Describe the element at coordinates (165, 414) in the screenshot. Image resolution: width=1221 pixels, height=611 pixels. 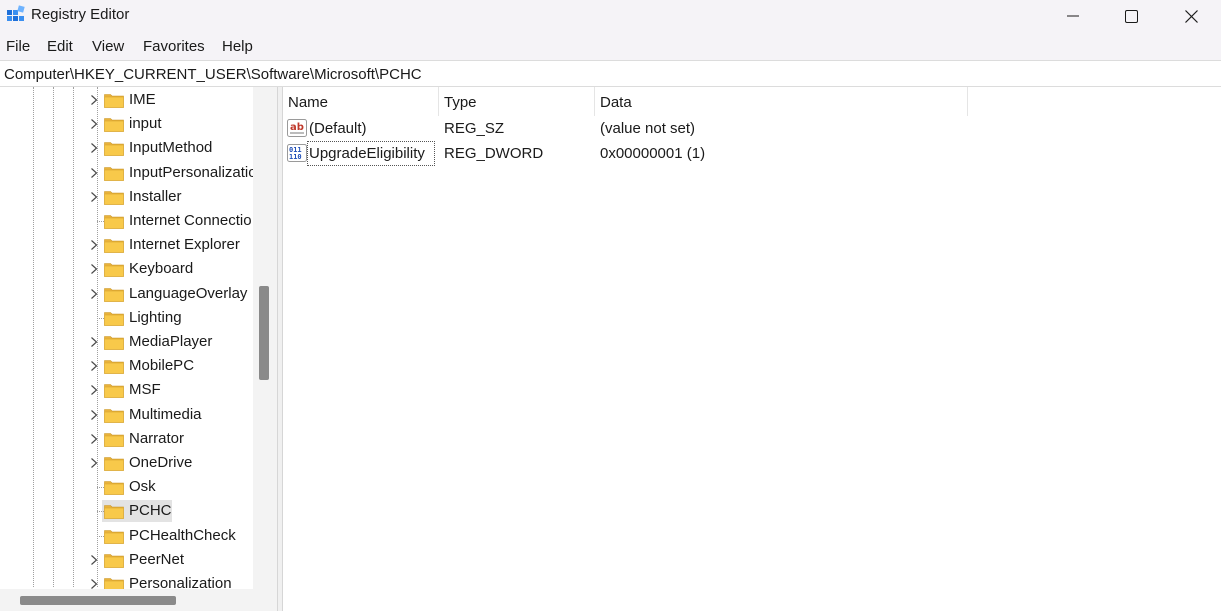
I see `tree-item-label: Multimedia` at that location.